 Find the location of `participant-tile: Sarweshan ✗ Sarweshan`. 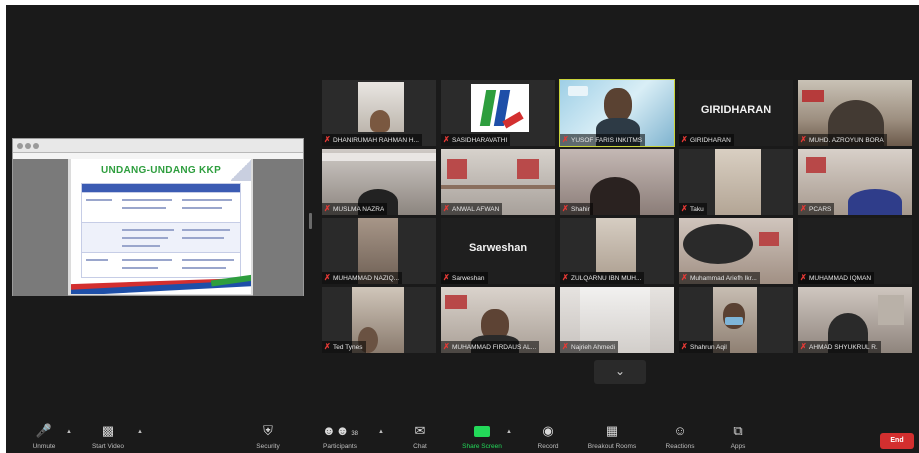

participant-tile: Sarweshan ✗ Sarweshan is located at coordinates (498, 251).